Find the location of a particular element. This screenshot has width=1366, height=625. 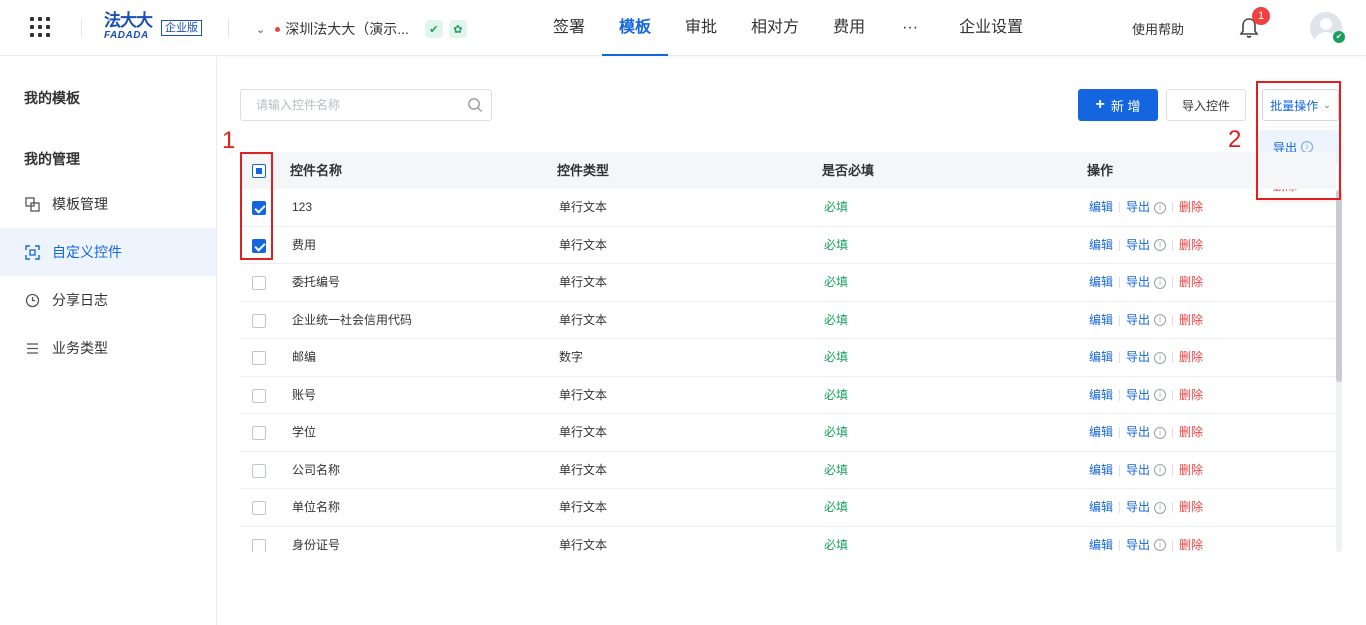

table-row: 单位名称 单行文本 必填 编辑 导出 i 删除 is located at coordinates (788, 508).